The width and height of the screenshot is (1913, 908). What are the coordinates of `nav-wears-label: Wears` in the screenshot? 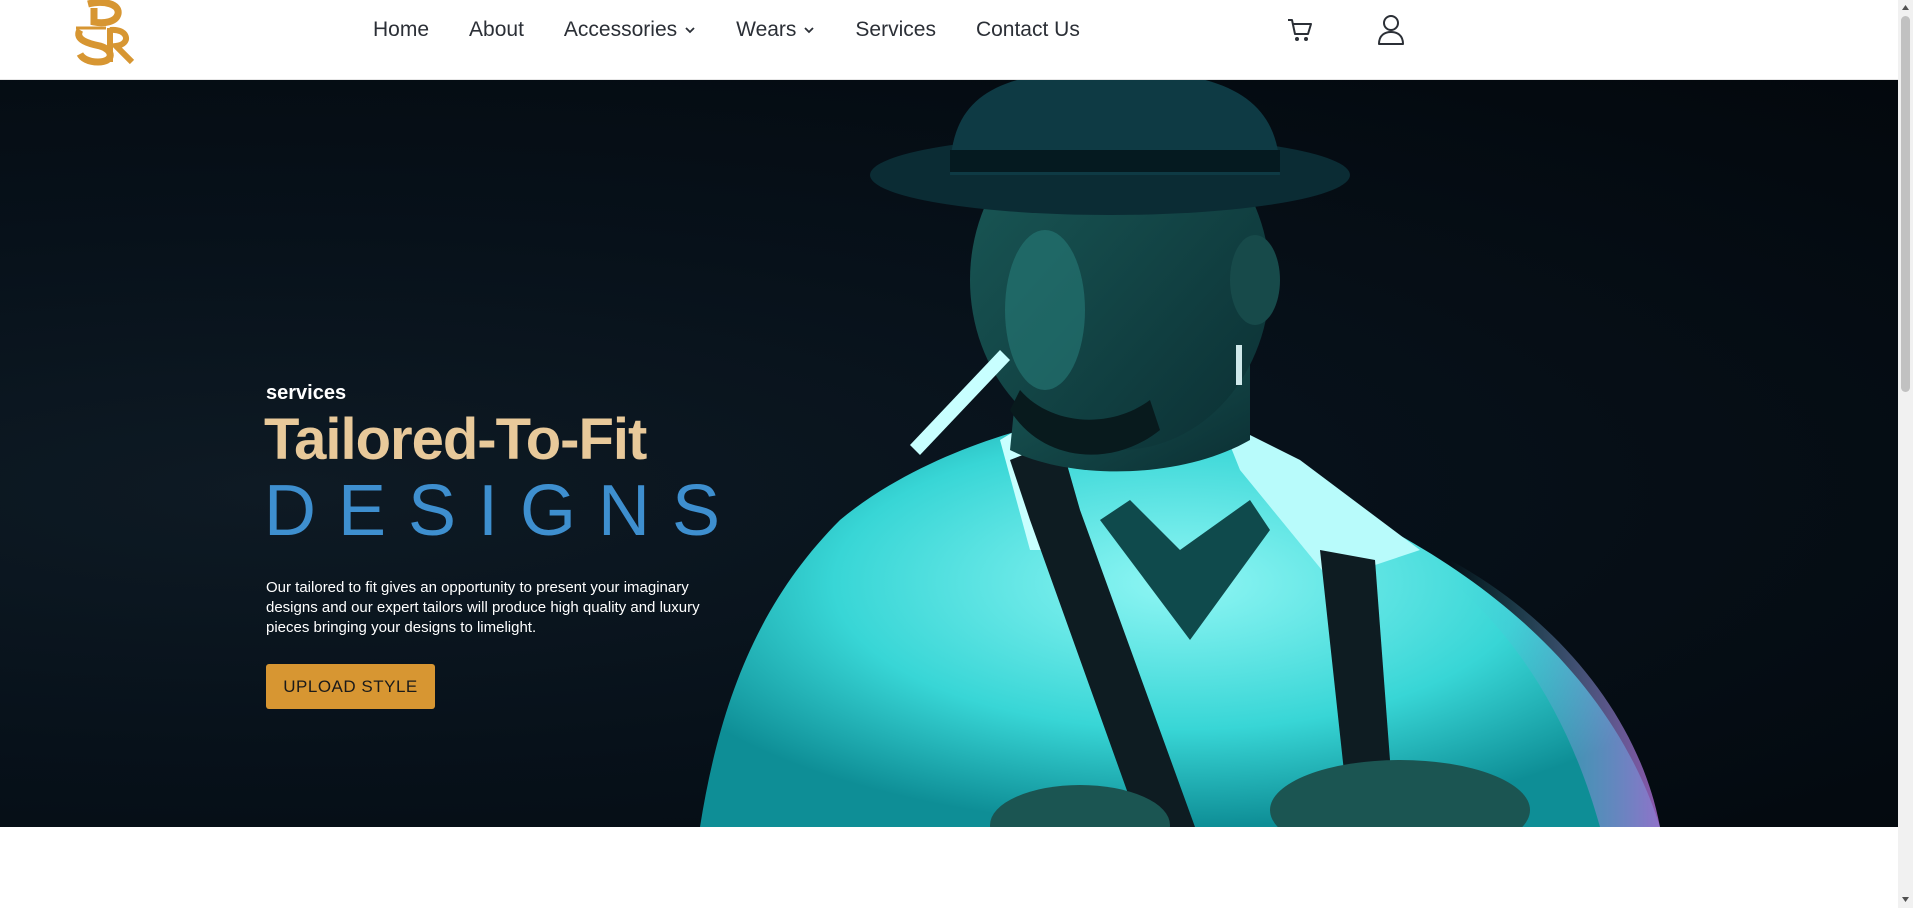 It's located at (766, 29).